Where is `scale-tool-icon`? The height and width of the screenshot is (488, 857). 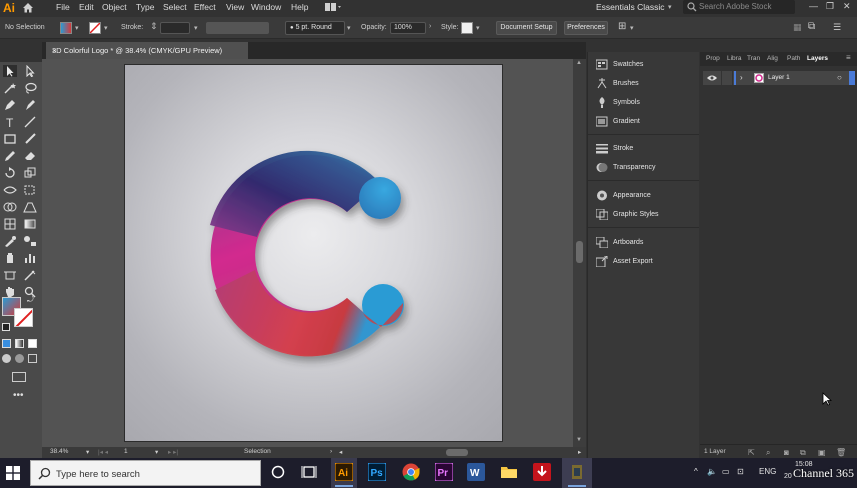 scale-tool-icon is located at coordinates (30, 173).